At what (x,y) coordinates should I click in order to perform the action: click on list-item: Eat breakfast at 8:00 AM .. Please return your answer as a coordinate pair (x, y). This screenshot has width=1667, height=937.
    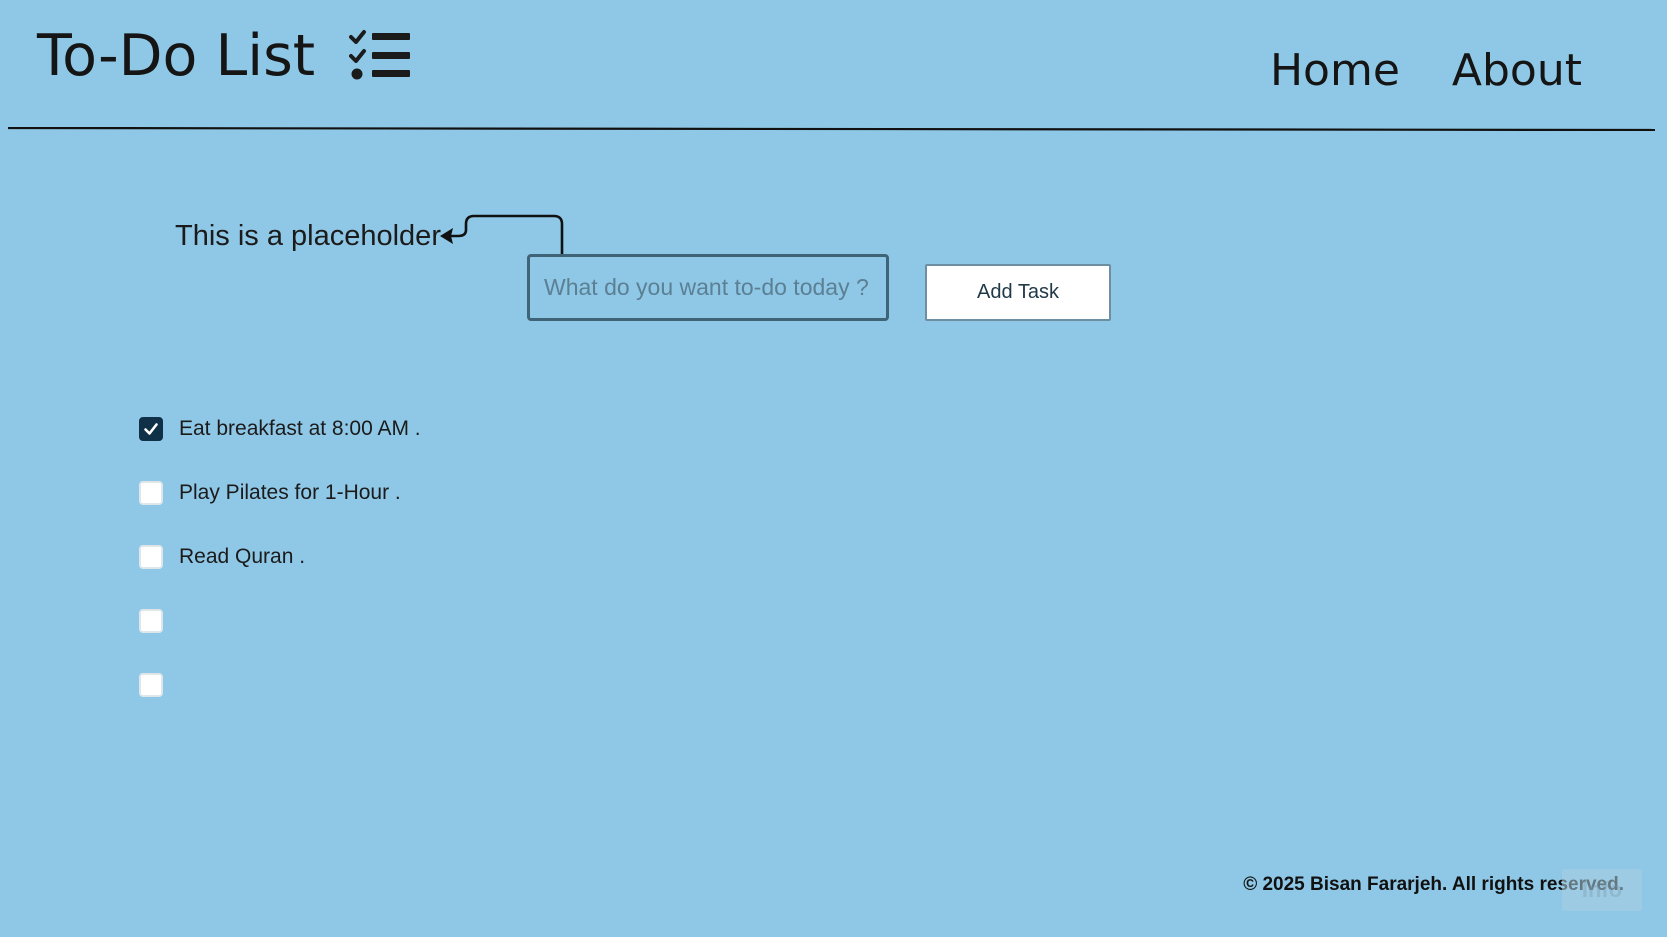
    Looking at the image, I should click on (280, 449).